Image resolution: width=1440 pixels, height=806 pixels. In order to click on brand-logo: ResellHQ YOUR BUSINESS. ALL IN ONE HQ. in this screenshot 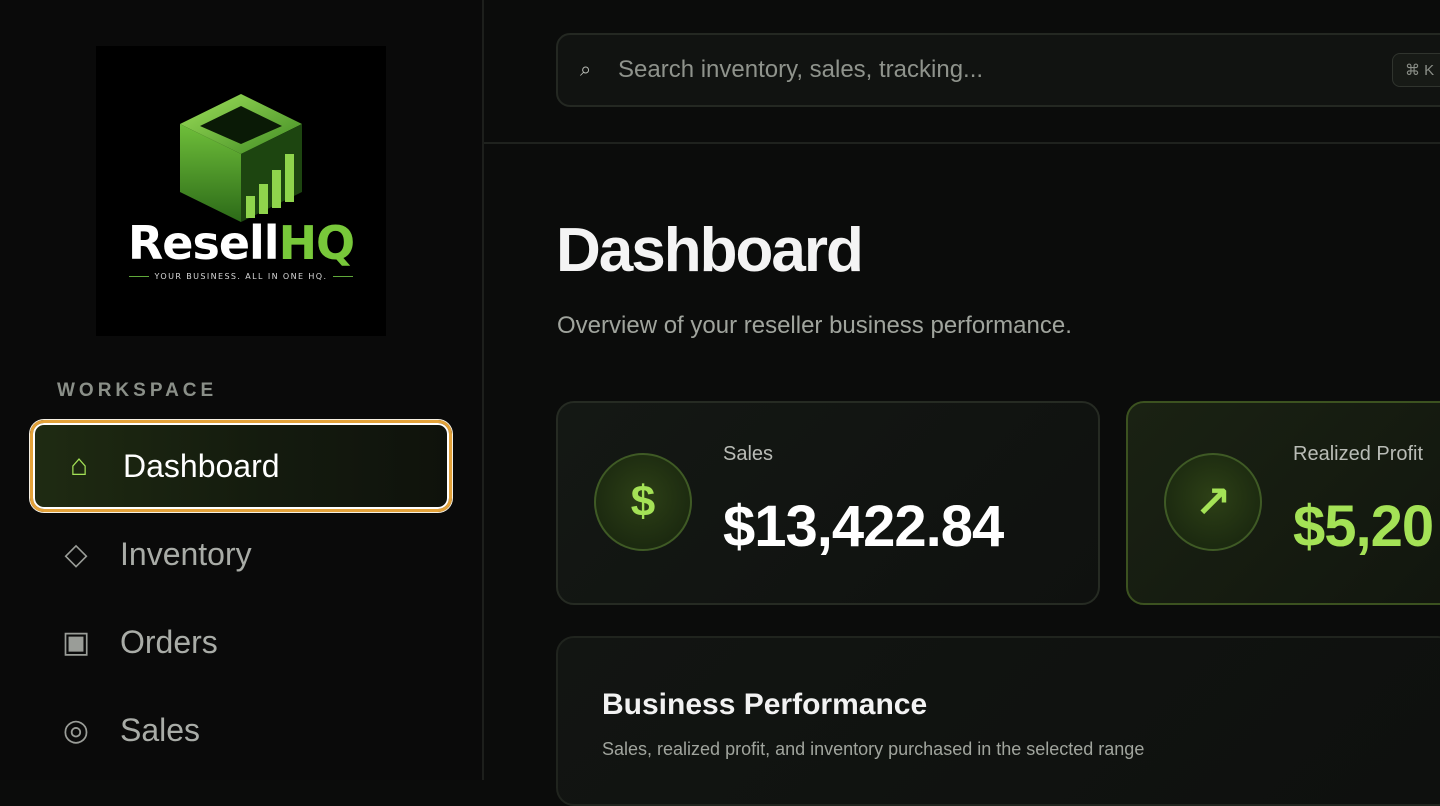, I will do `click(241, 191)`.